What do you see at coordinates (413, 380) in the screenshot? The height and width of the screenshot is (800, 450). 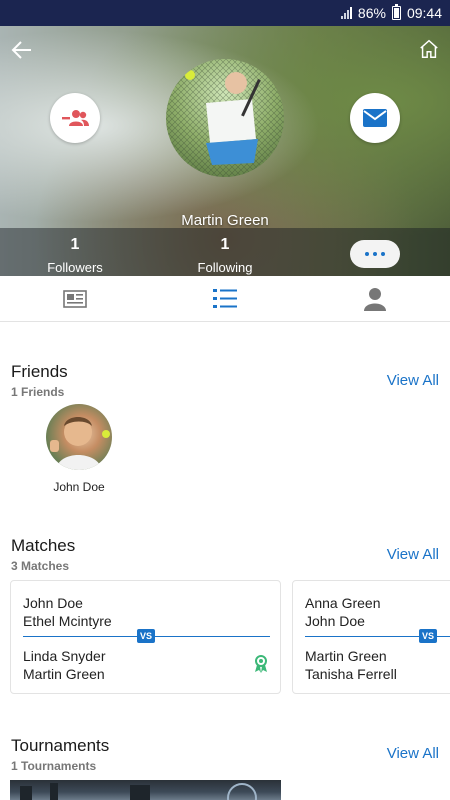 I see `friends-view-all-link: View All` at bounding box center [413, 380].